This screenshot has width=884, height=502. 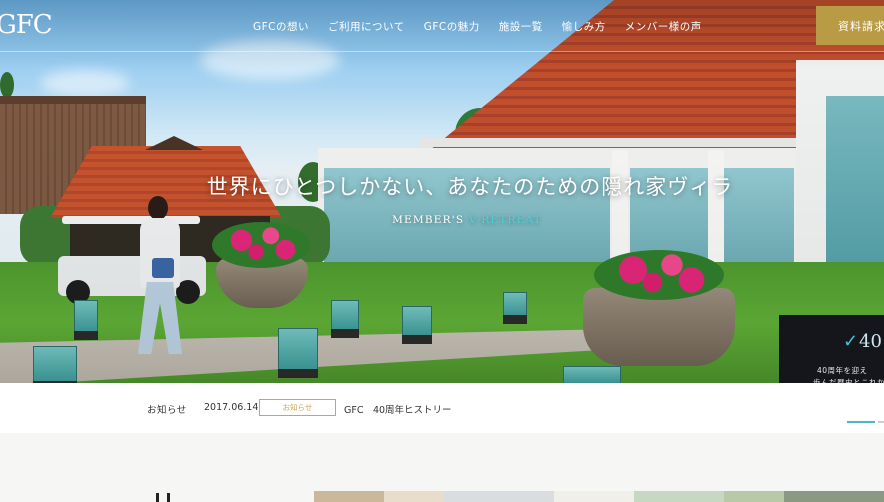 I want to click on nav-item-facilities: 施設一覧, so click(x=521, y=26).